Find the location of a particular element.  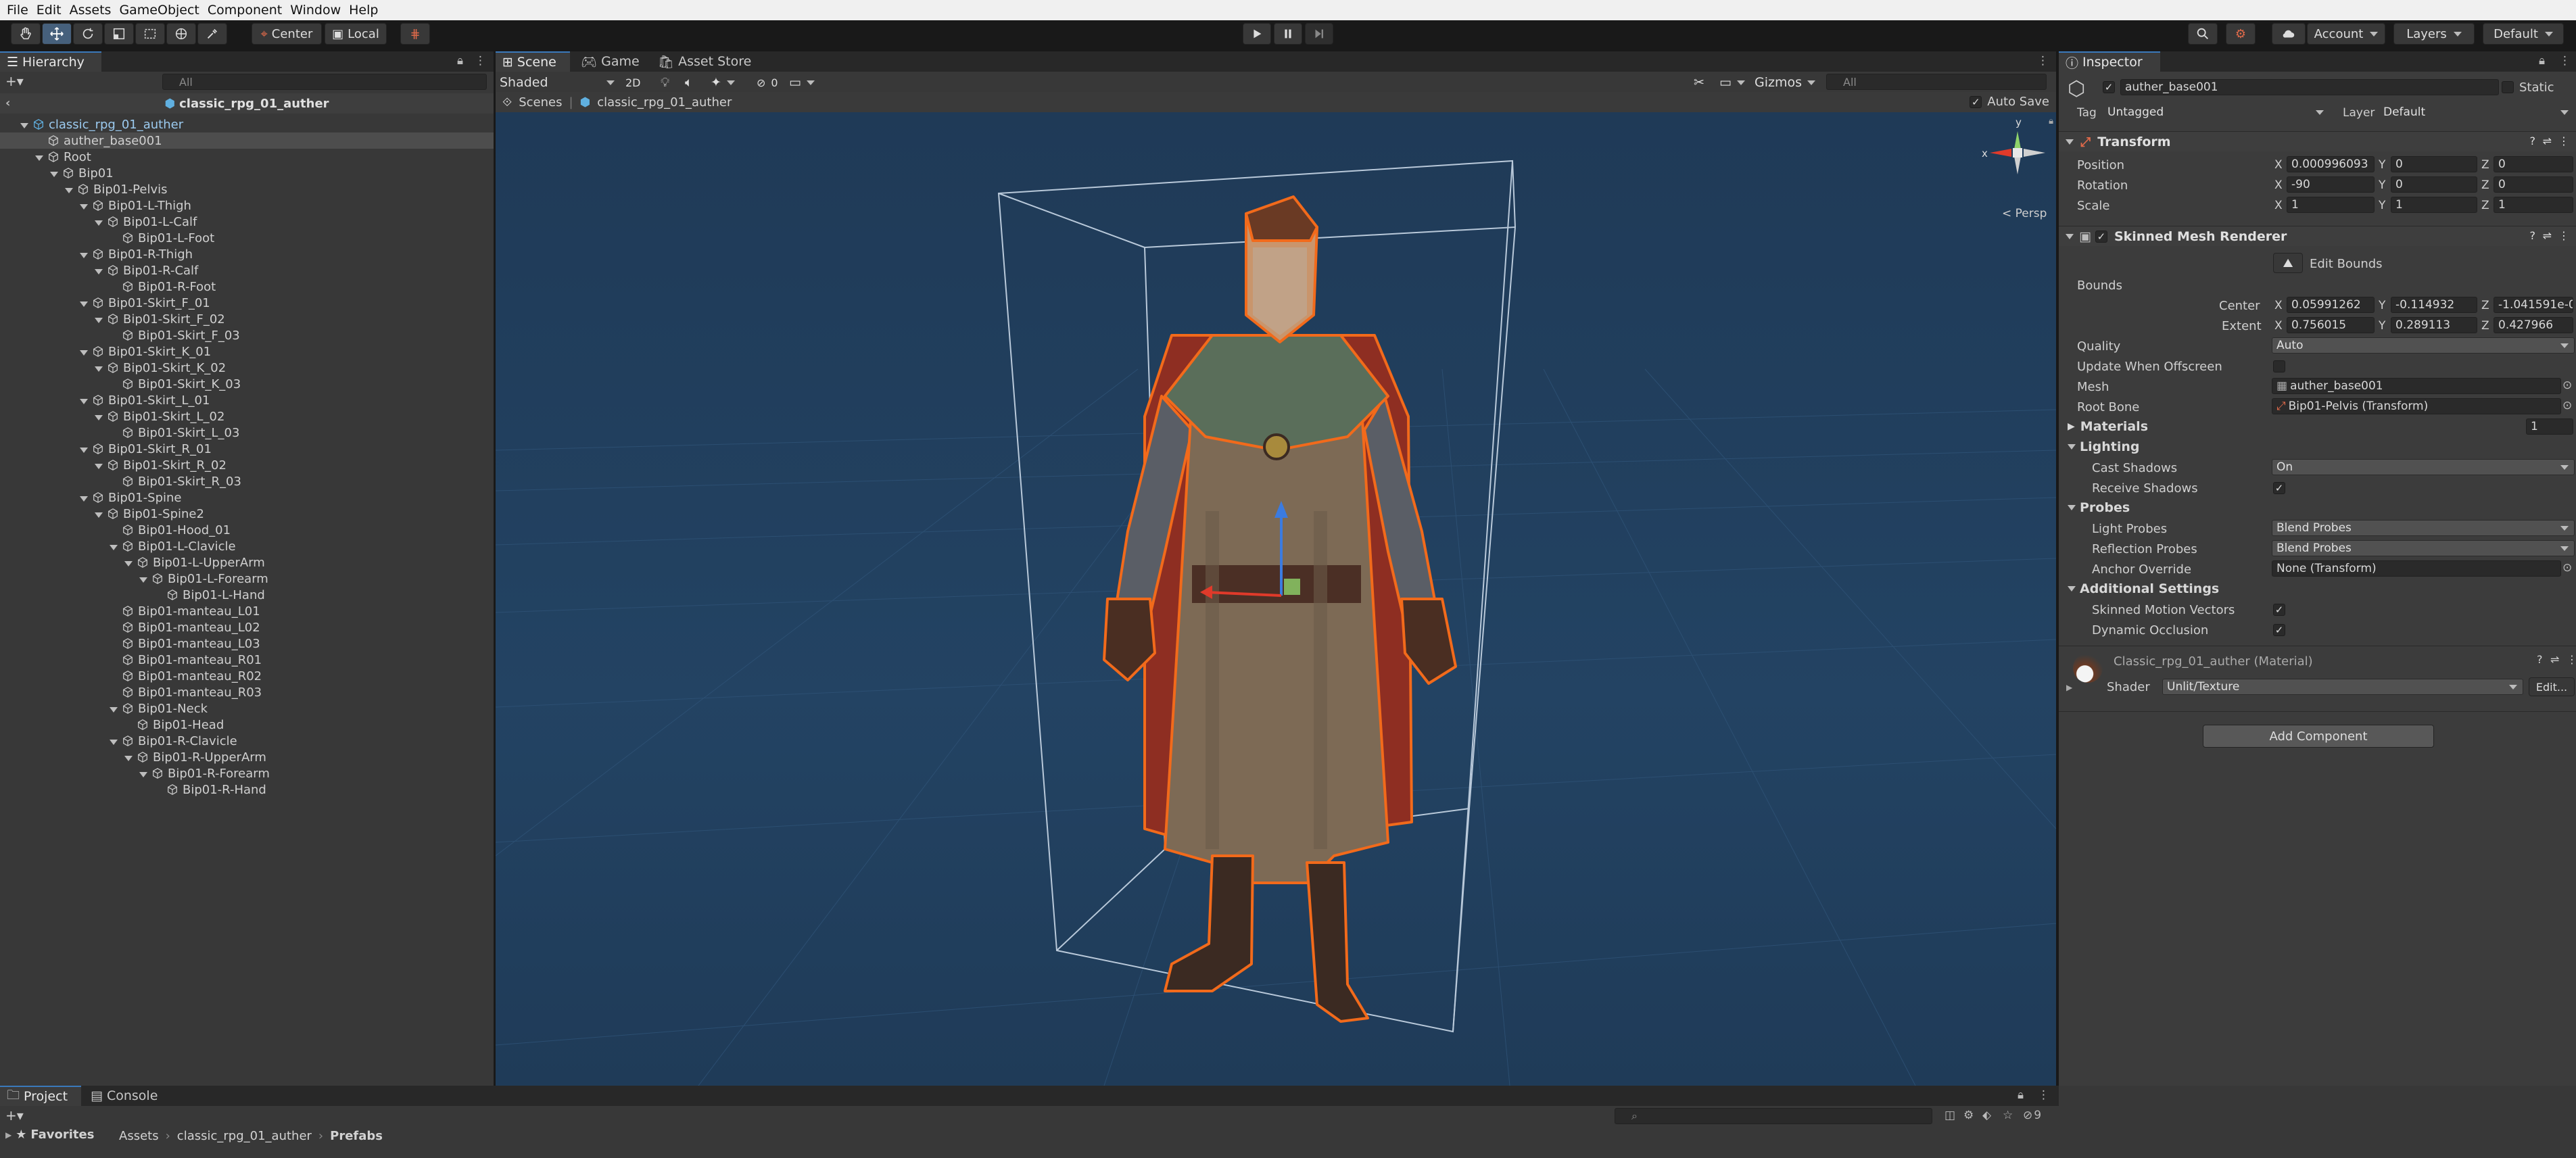

center-z-field: -1.041591e-0 is located at coordinates (2533, 305).